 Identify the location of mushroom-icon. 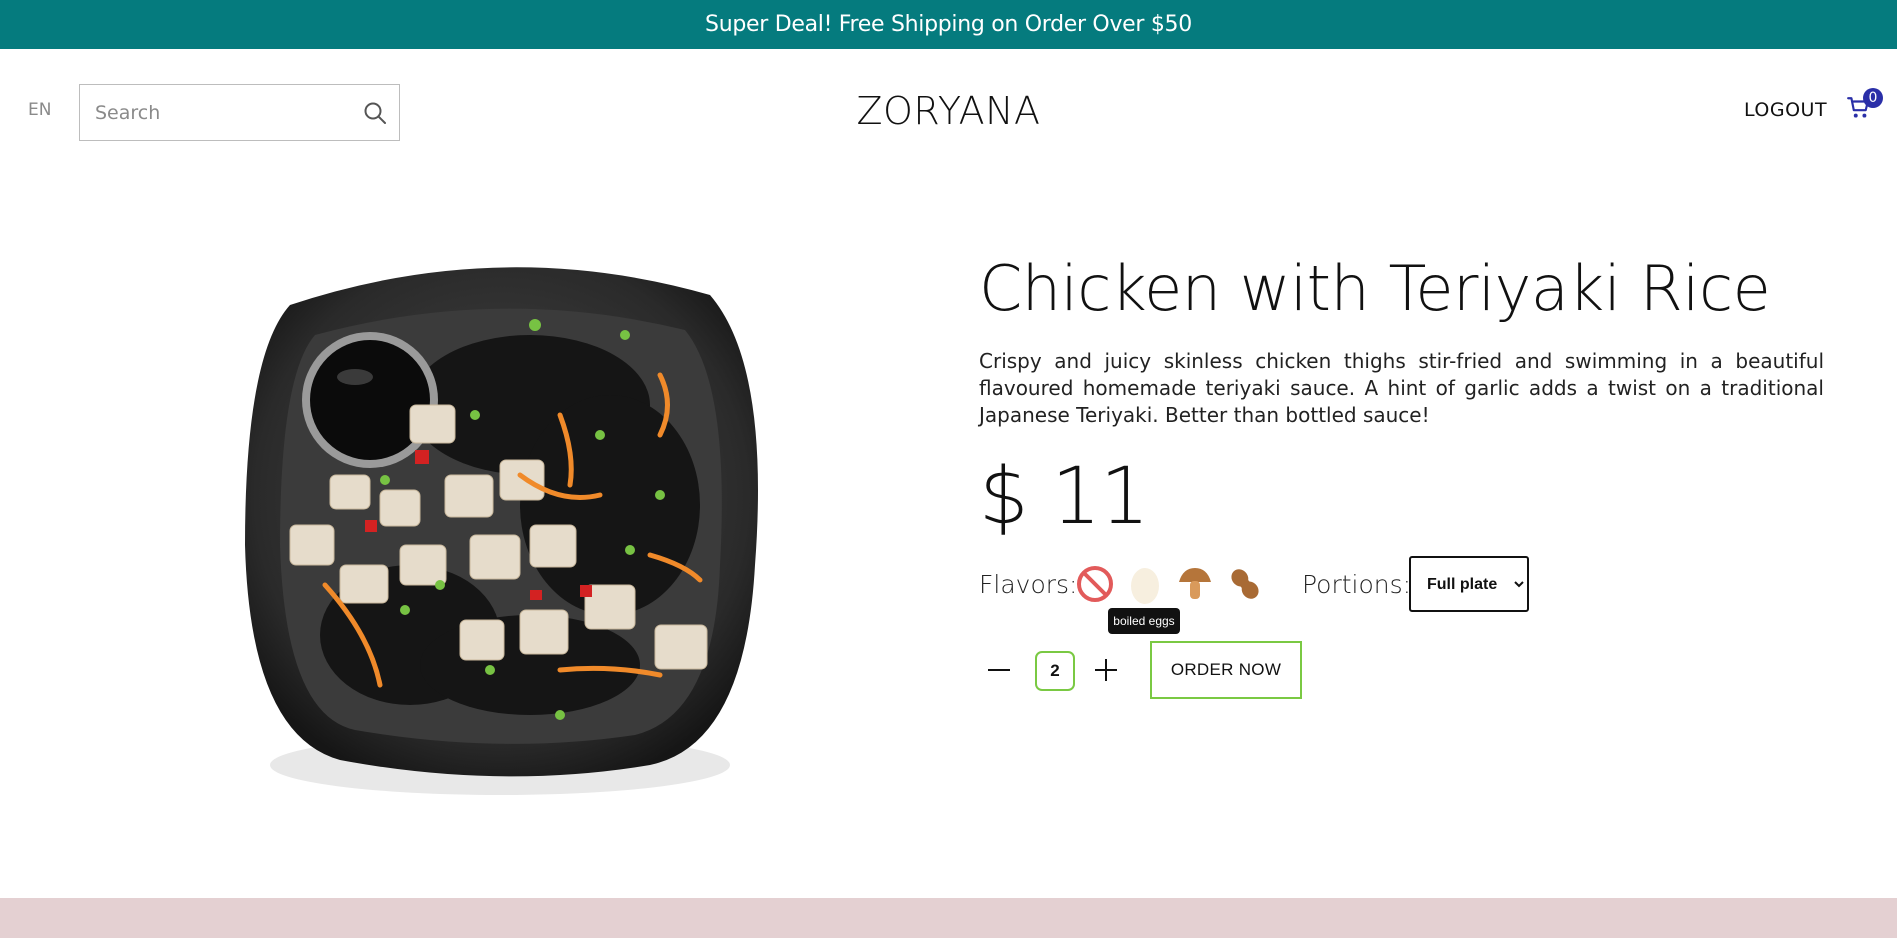
(1195, 584).